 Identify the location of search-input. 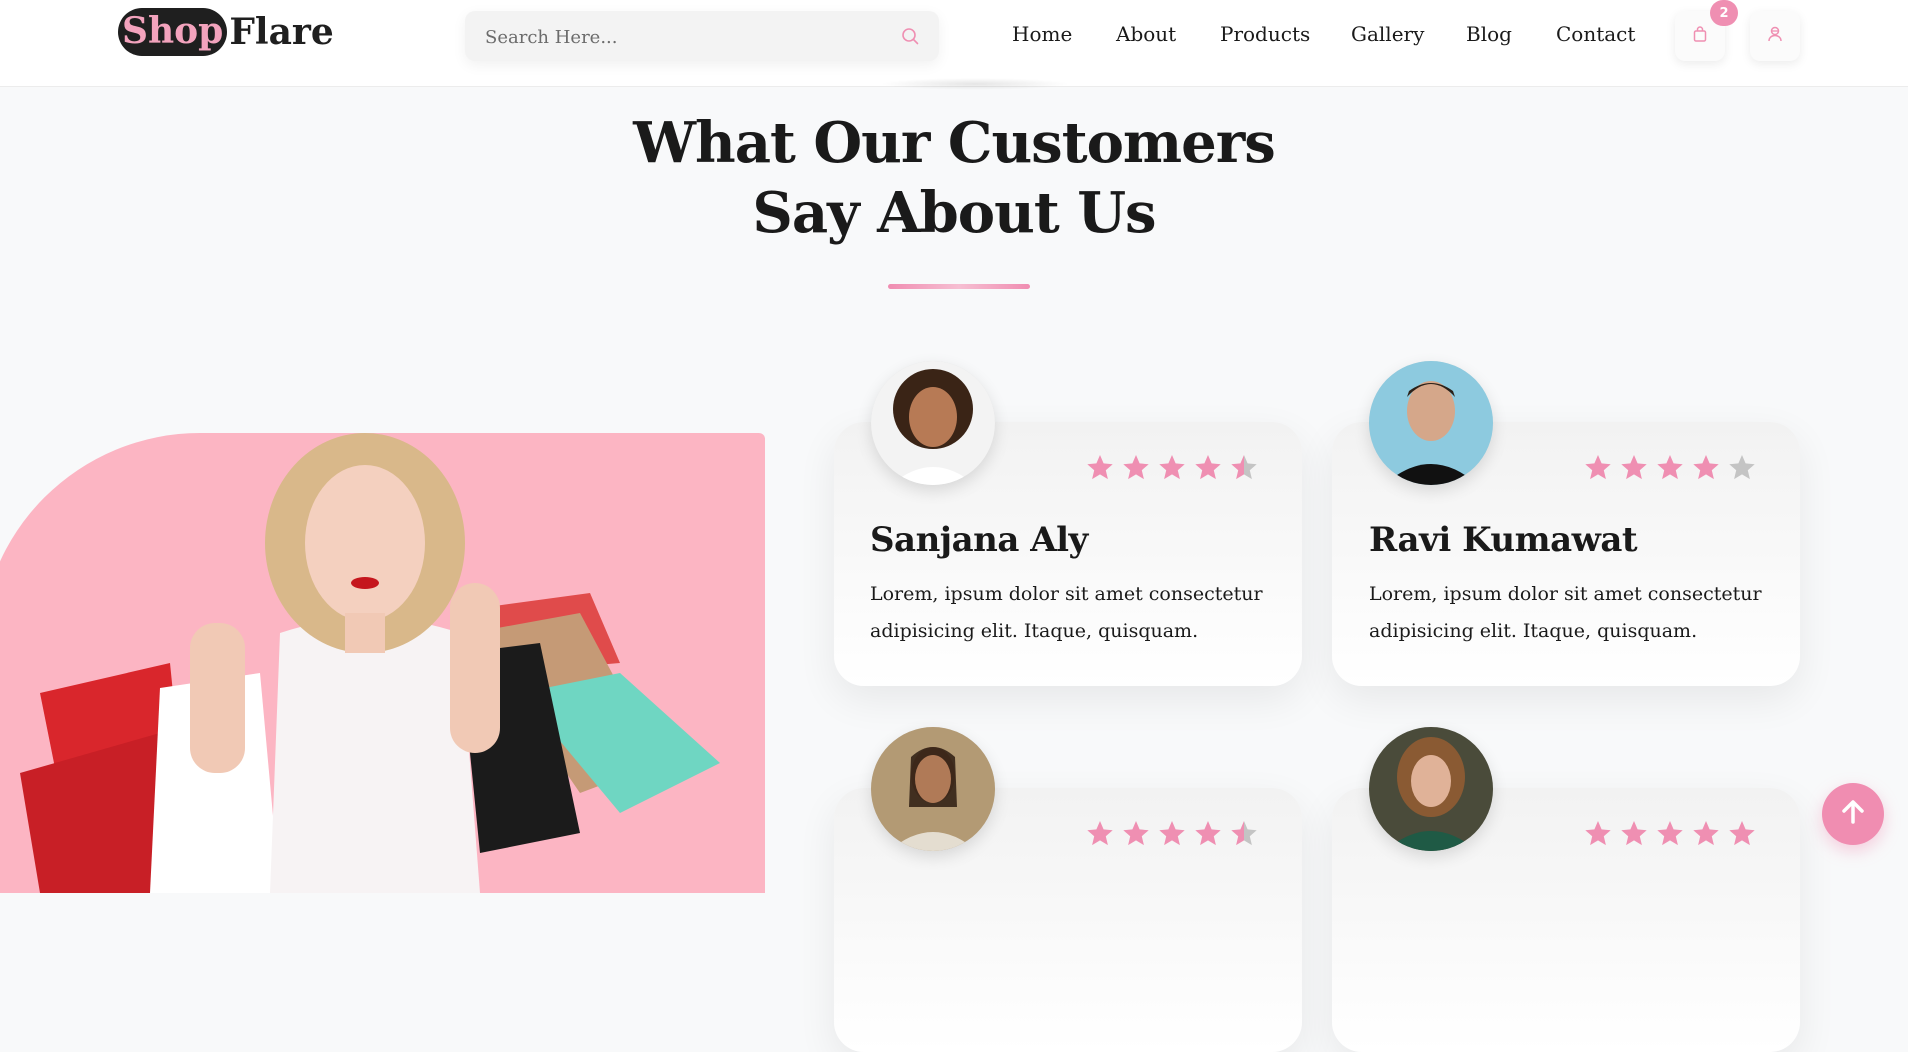
(685, 37).